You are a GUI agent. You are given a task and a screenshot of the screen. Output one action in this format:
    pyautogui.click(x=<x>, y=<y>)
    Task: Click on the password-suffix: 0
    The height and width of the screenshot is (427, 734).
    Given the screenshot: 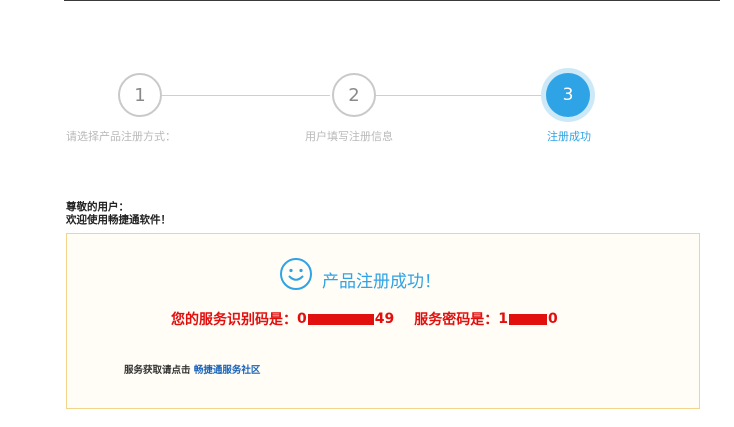 What is the action you would take?
    pyautogui.click(x=552, y=319)
    